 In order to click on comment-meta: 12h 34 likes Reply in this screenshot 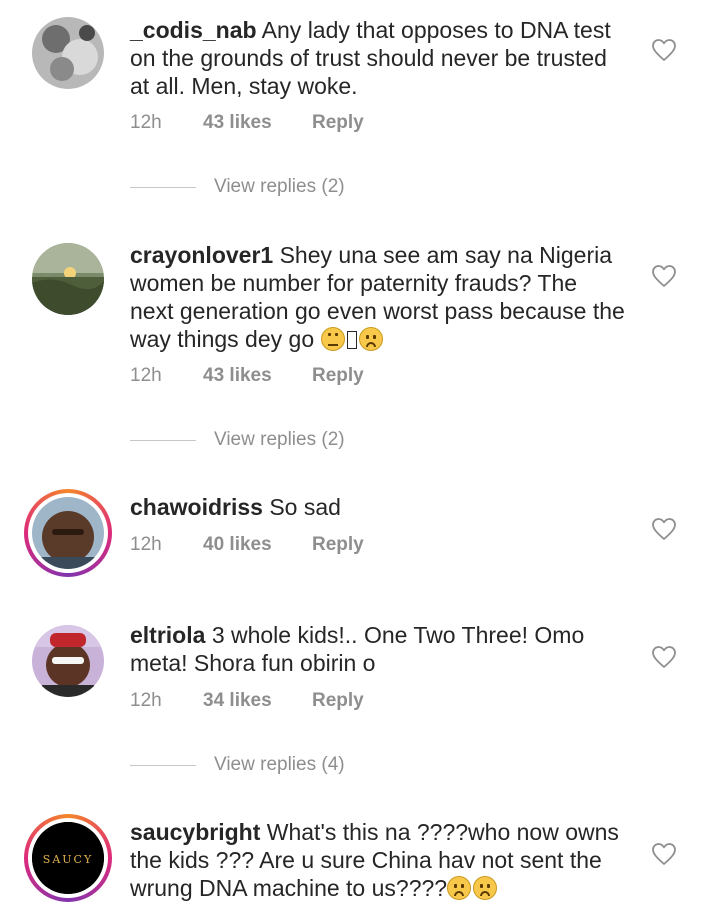, I will do `click(247, 701)`.